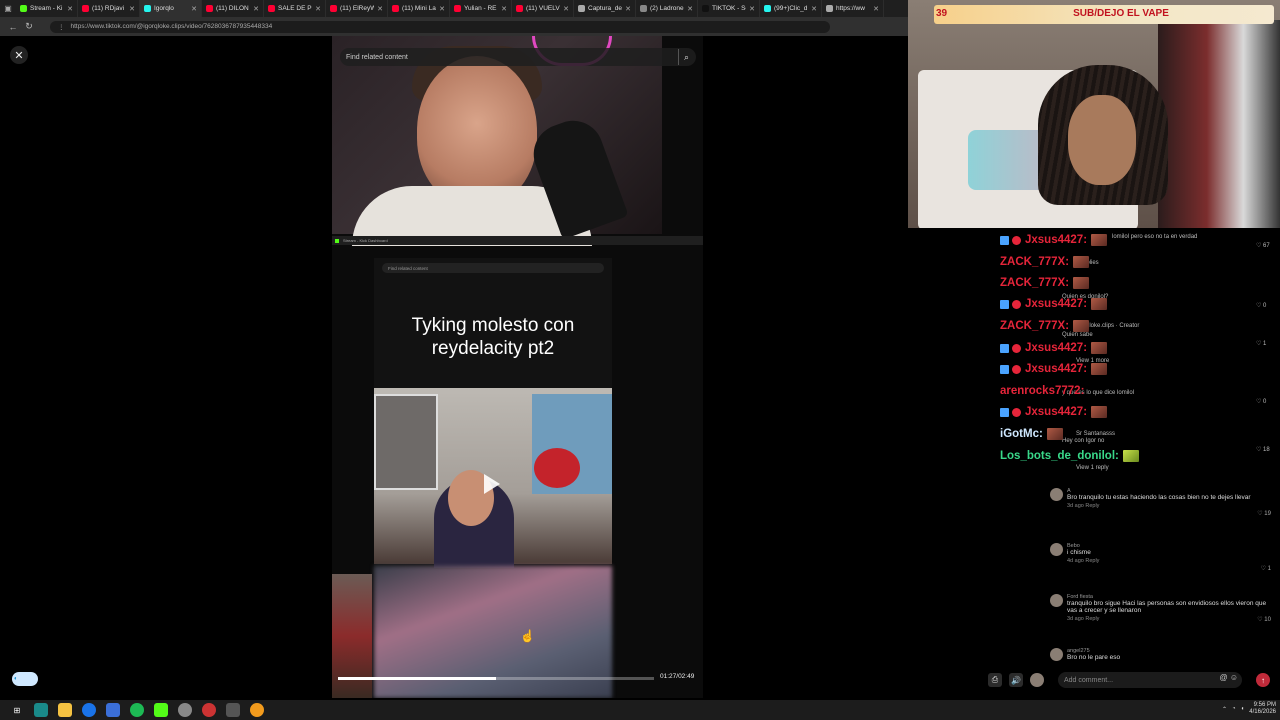 The width and height of the screenshot is (1280, 720). What do you see at coordinates (1150, 680) in the screenshot?
I see `comment-input: Add comment... @ ☺` at bounding box center [1150, 680].